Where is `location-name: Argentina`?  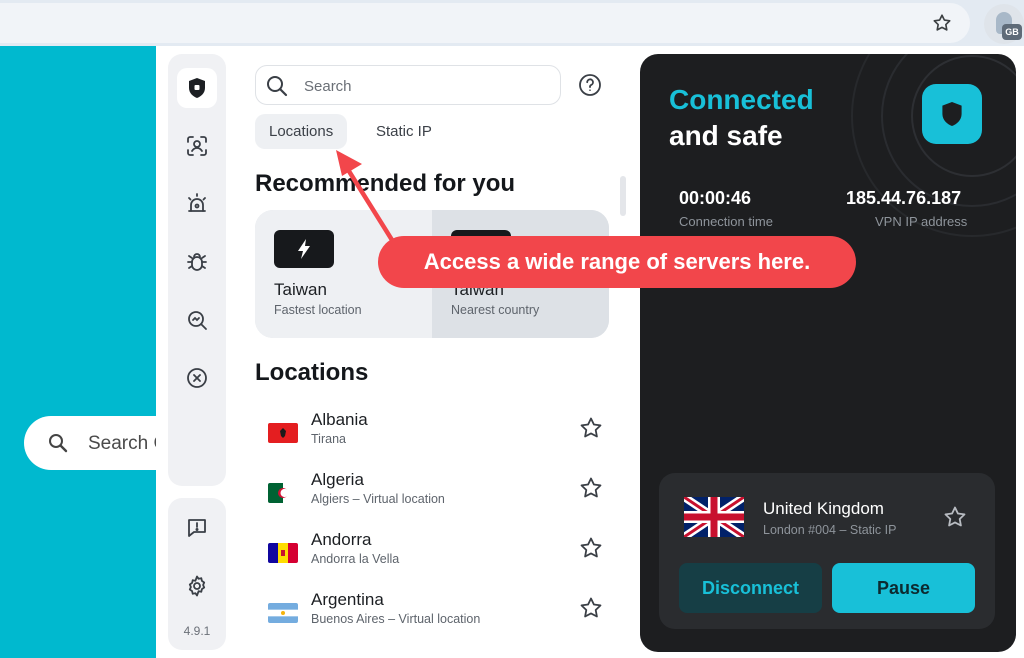 location-name: Argentina is located at coordinates (347, 599).